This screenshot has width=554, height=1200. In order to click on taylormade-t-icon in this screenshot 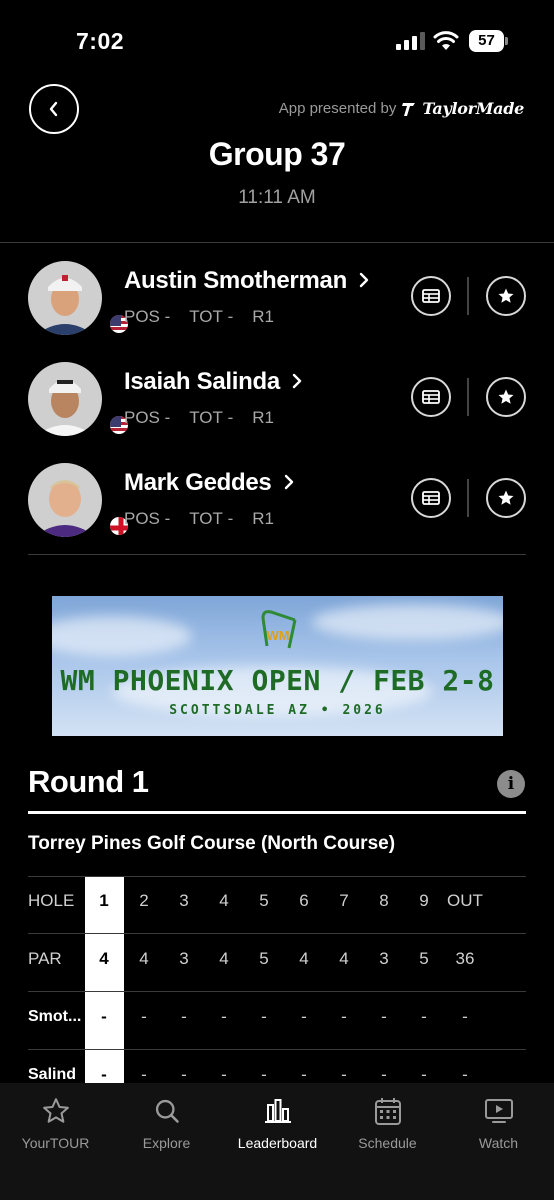, I will do `click(409, 109)`.